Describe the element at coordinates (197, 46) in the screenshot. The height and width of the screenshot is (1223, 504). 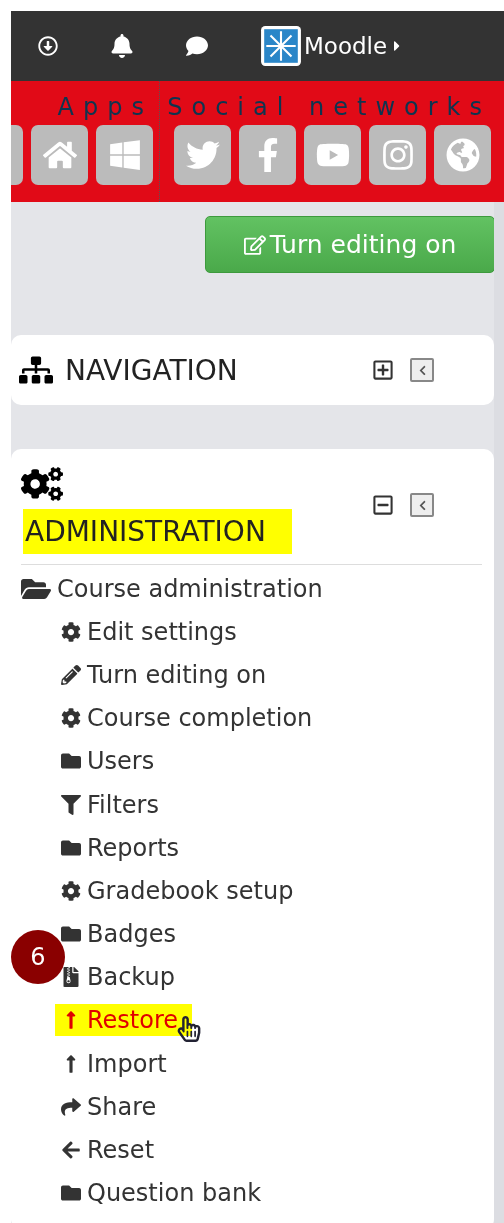
I see `speech-bubble-icon` at that location.